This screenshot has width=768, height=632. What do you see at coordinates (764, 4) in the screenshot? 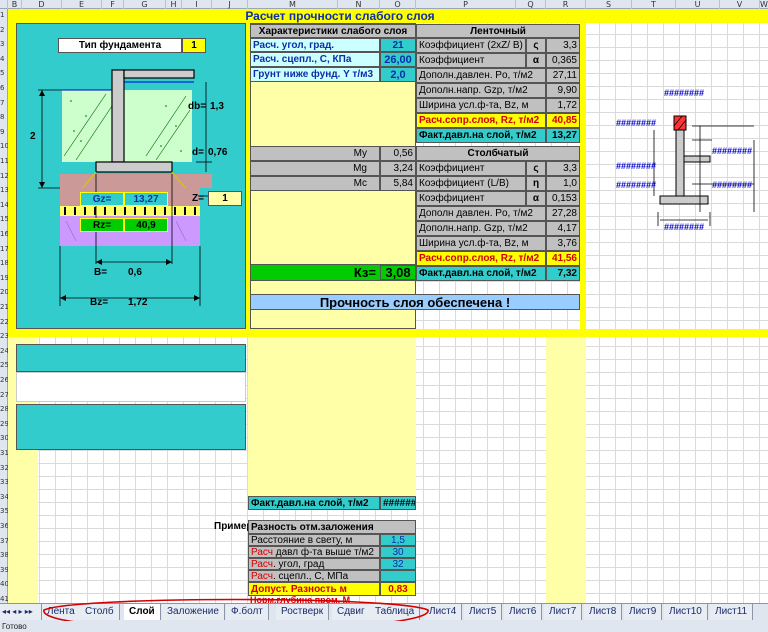
I see `column-header: W` at bounding box center [764, 4].